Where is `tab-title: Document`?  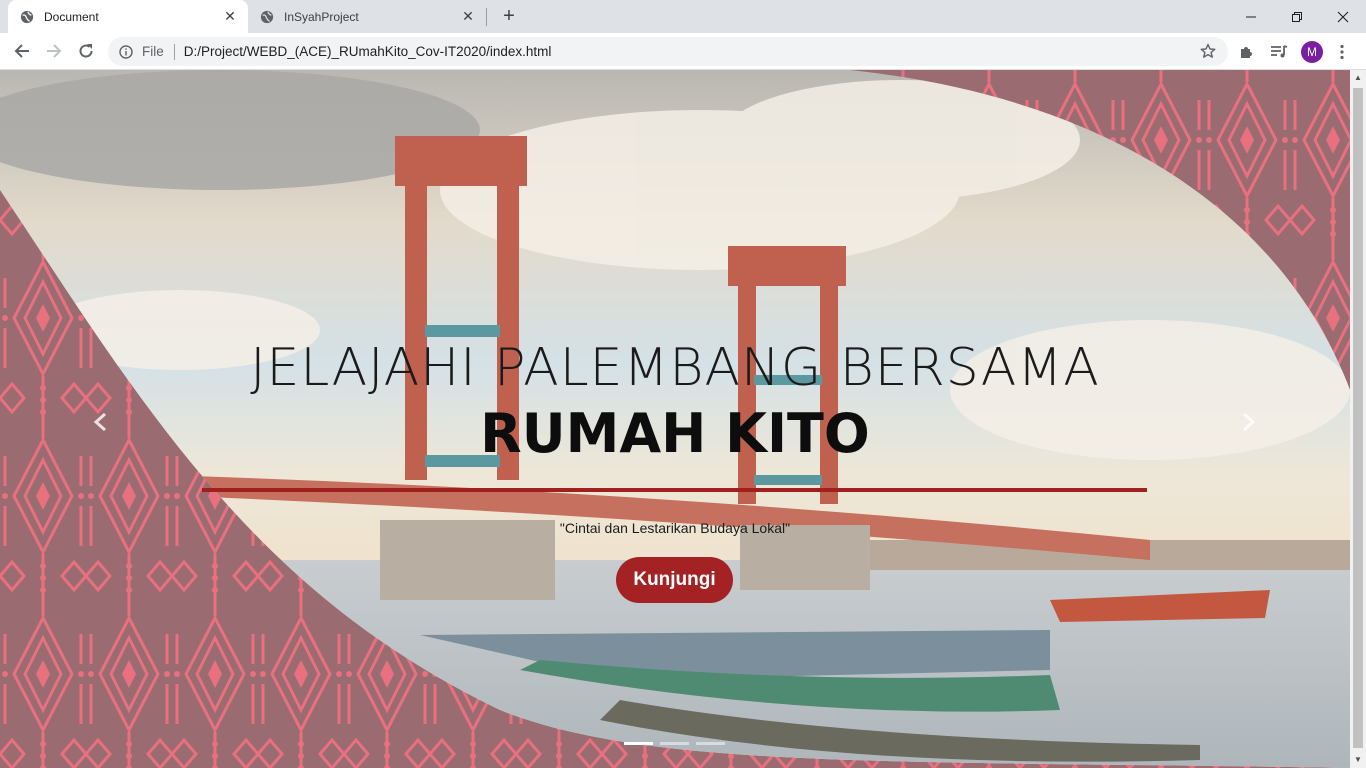
tab-title: Document is located at coordinates (71, 16).